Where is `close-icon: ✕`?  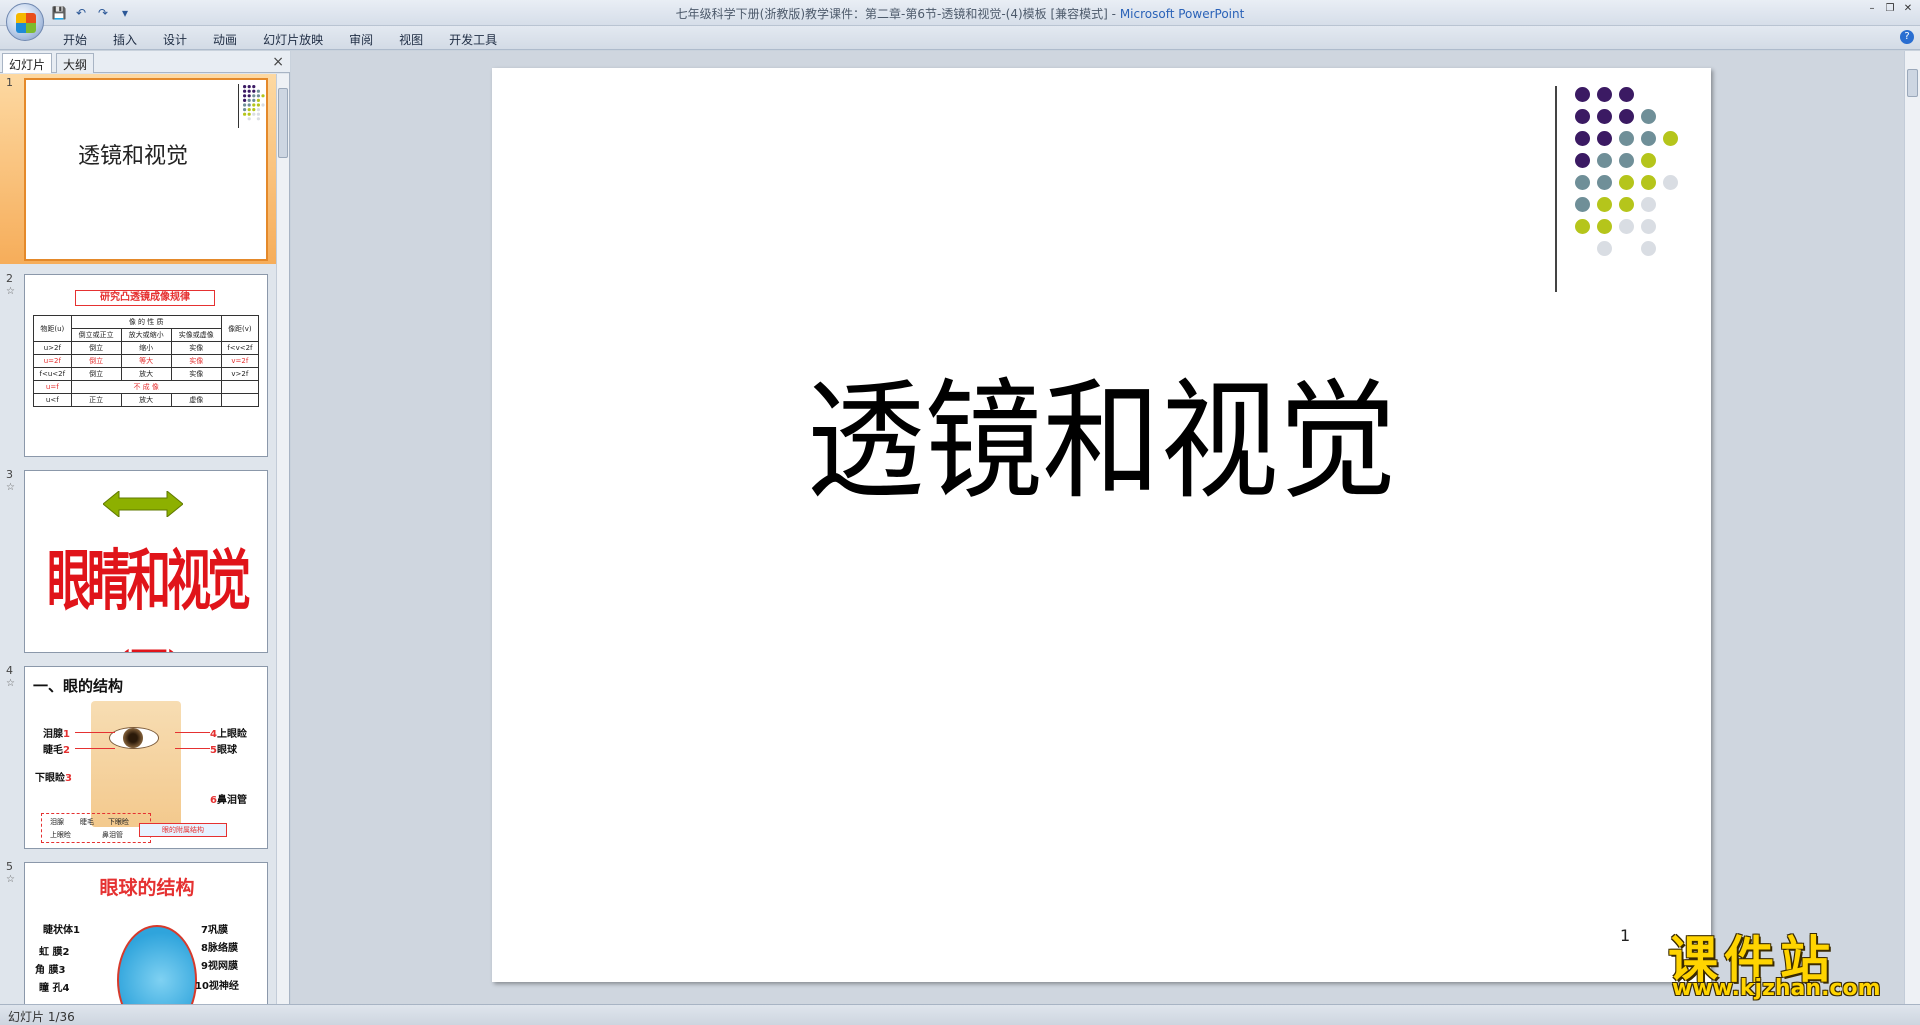 close-icon: ✕ is located at coordinates (1908, 9).